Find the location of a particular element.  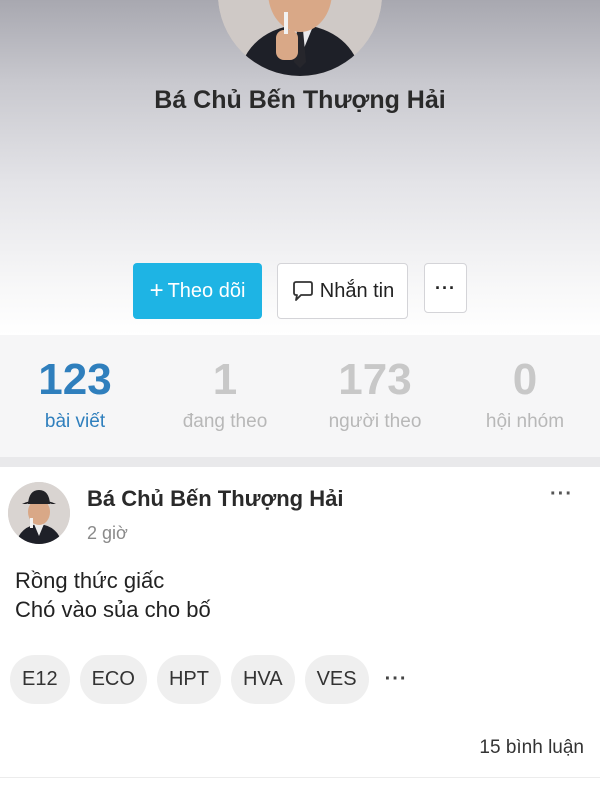

stock-tags: E12 ECO HPT HVA VES ··· is located at coordinates (209, 679).